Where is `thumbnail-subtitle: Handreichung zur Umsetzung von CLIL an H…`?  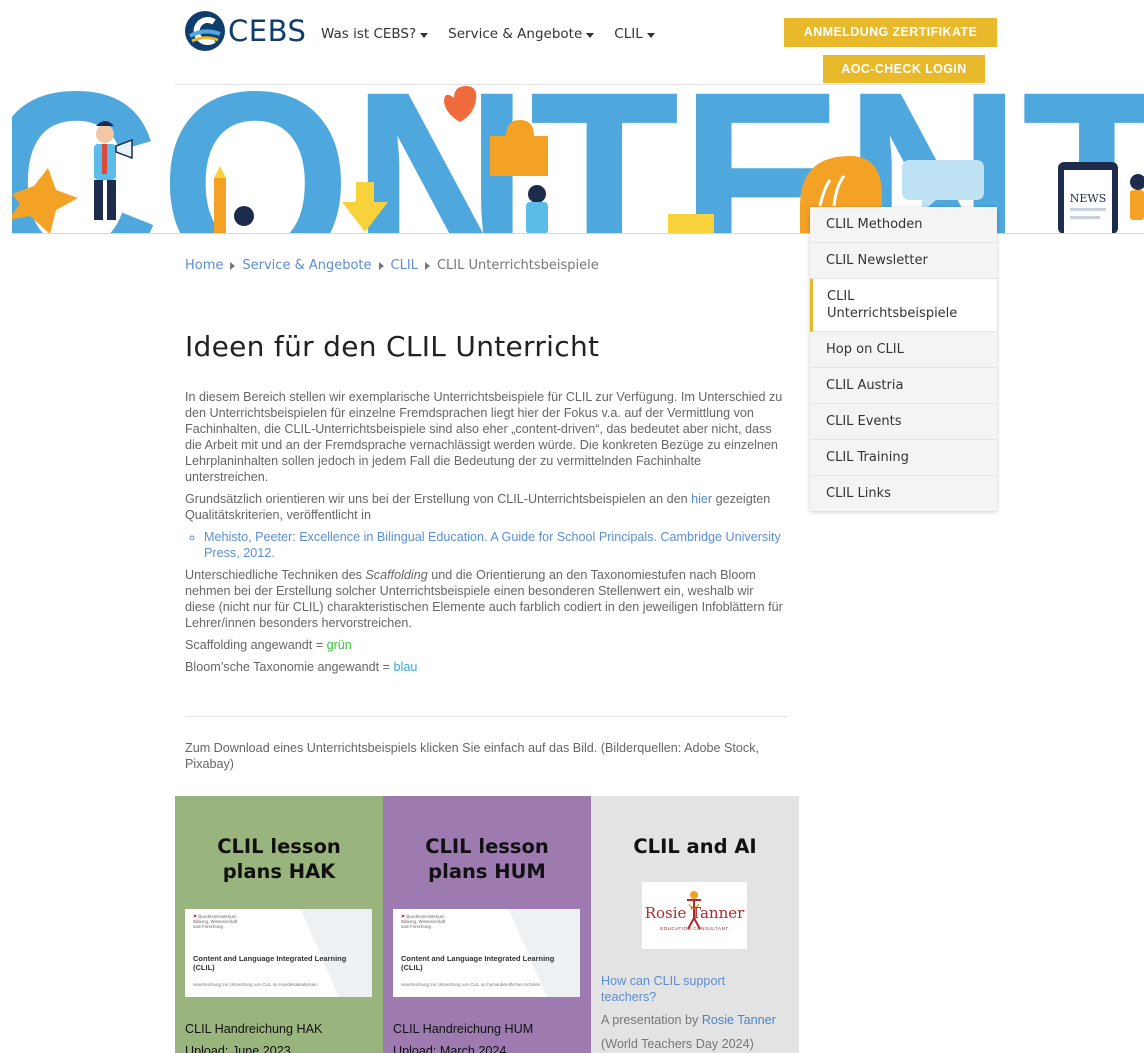
thumbnail-subtitle: Handreichung zur Umsetzung von CLIL an H… is located at coordinates (255, 984).